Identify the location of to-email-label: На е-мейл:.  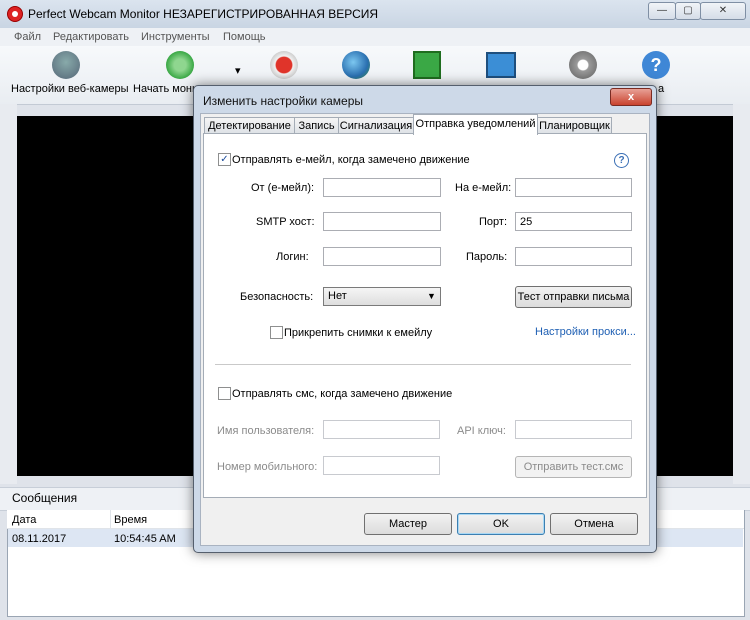
(483, 188).